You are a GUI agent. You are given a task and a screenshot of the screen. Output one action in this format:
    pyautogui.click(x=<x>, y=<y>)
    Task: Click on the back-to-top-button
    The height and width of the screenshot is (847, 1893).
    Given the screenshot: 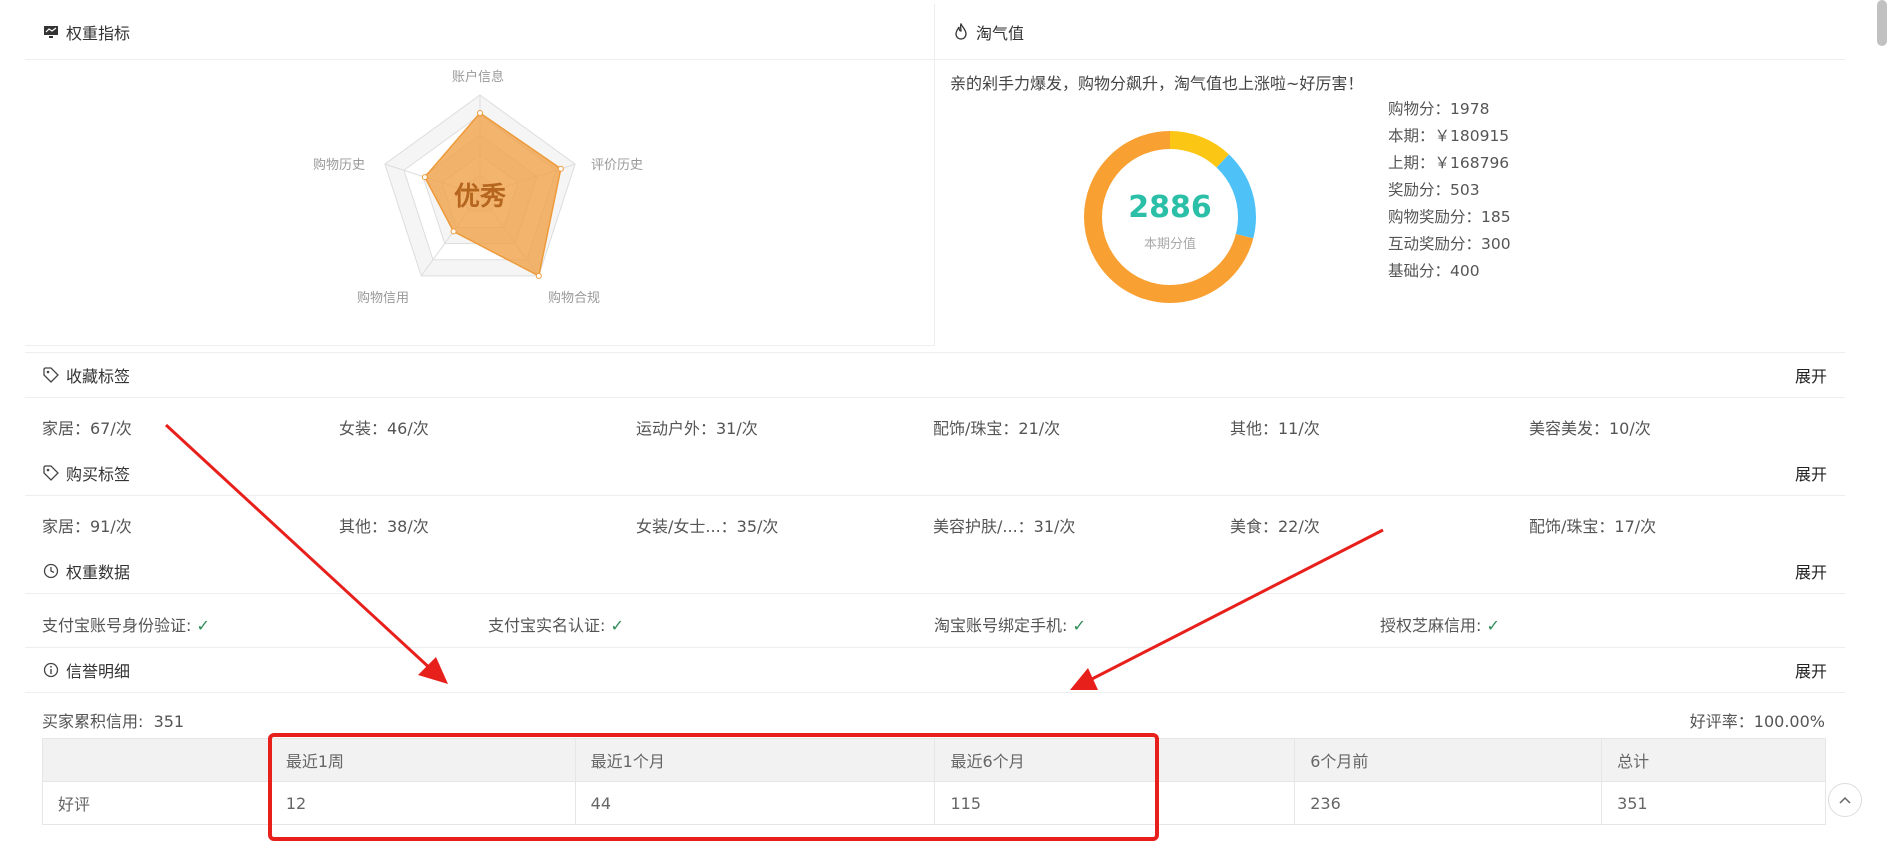 What is the action you would take?
    pyautogui.click(x=1845, y=800)
    